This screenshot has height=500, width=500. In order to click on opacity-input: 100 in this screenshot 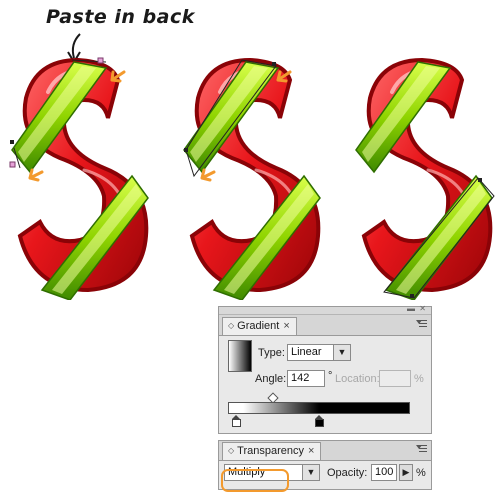, I will do `click(384, 472)`.